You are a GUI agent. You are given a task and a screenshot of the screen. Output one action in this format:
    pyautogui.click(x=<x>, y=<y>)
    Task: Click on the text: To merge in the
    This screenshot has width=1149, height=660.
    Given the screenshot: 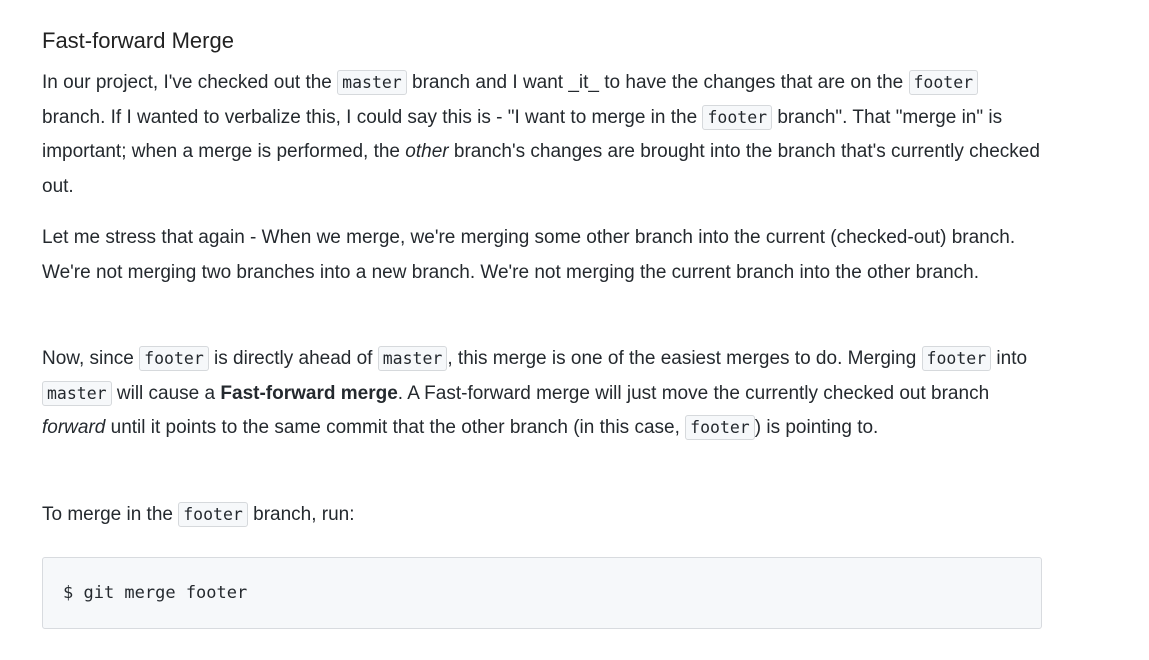 What is the action you would take?
    pyautogui.click(x=110, y=514)
    